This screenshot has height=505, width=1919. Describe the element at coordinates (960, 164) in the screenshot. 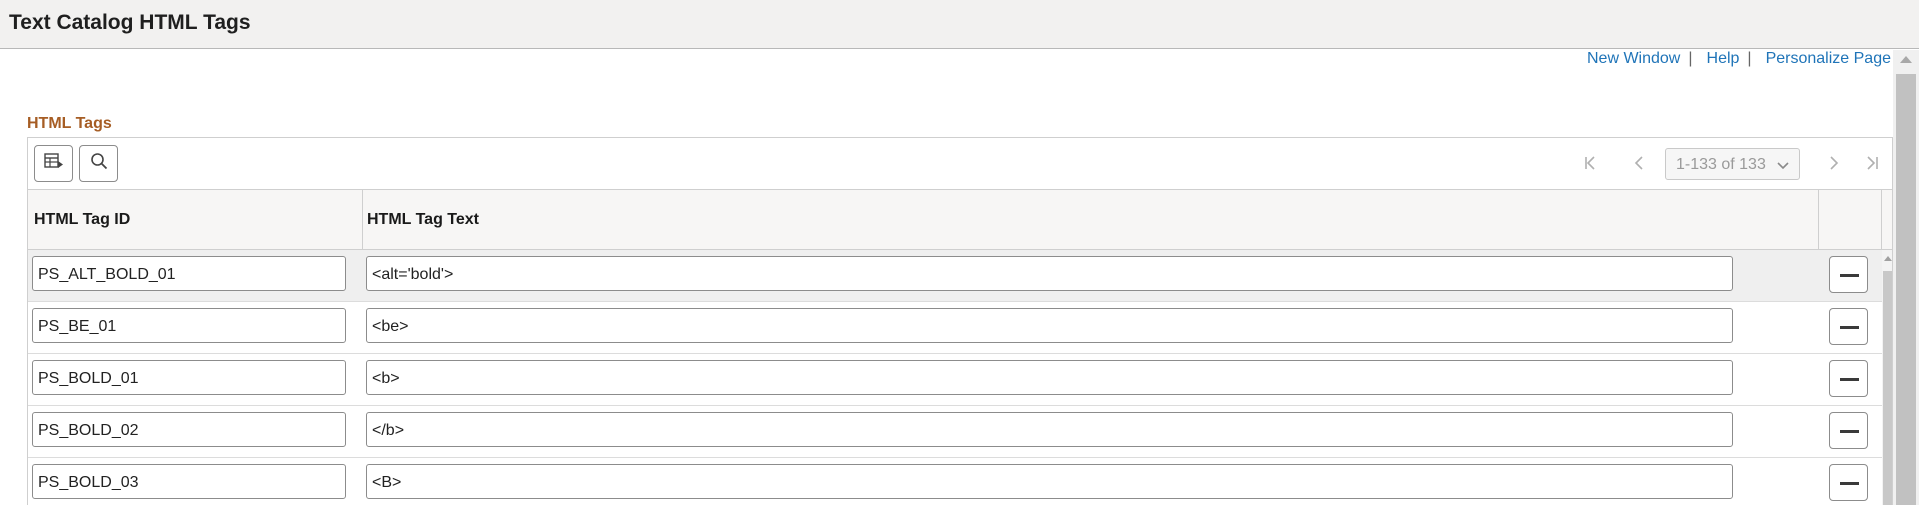

I see `grid-toolbar: 1-133 of 133` at that location.